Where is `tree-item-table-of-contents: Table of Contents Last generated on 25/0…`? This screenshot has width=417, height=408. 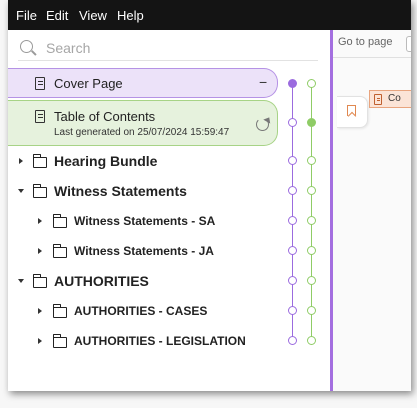 tree-item-table-of-contents: Table of Contents Last generated on 25/0… is located at coordinates (143, 123).